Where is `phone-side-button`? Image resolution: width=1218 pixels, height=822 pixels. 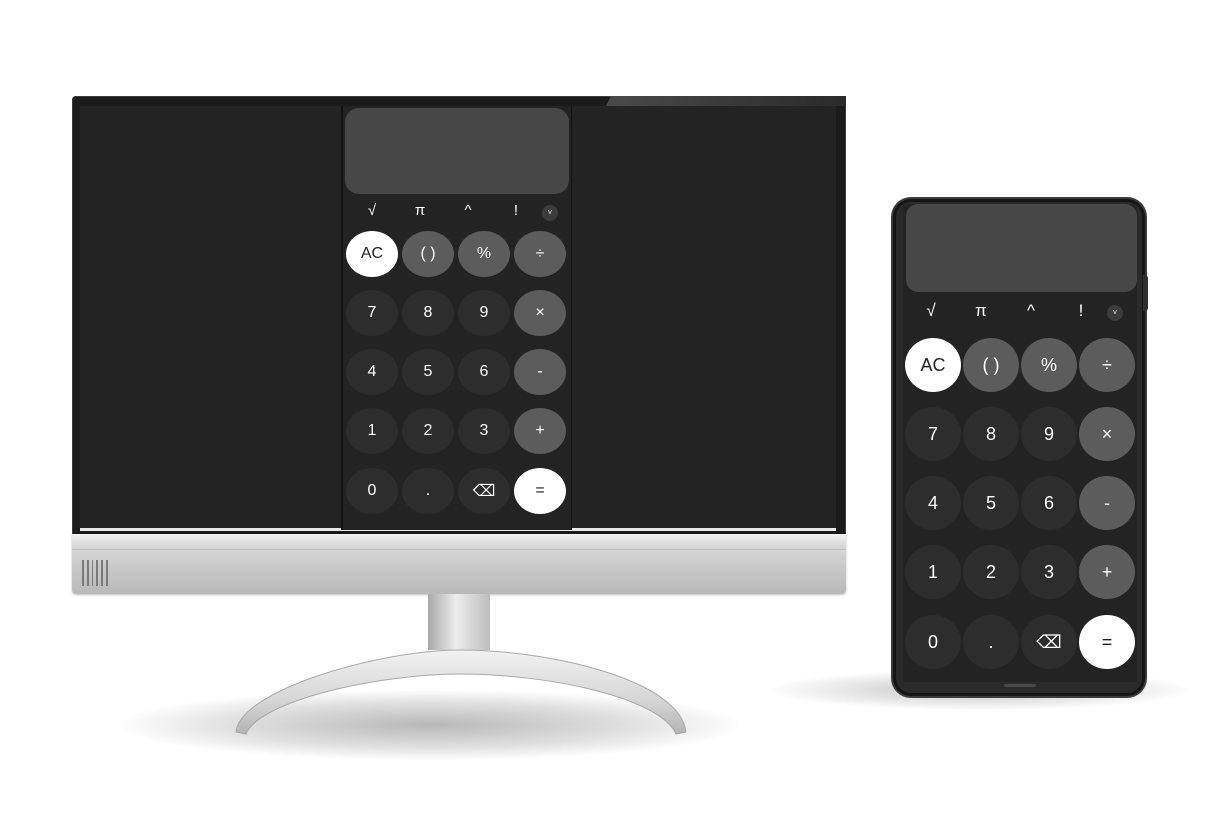
phone-side-button is located at coordinates (1145, 293).